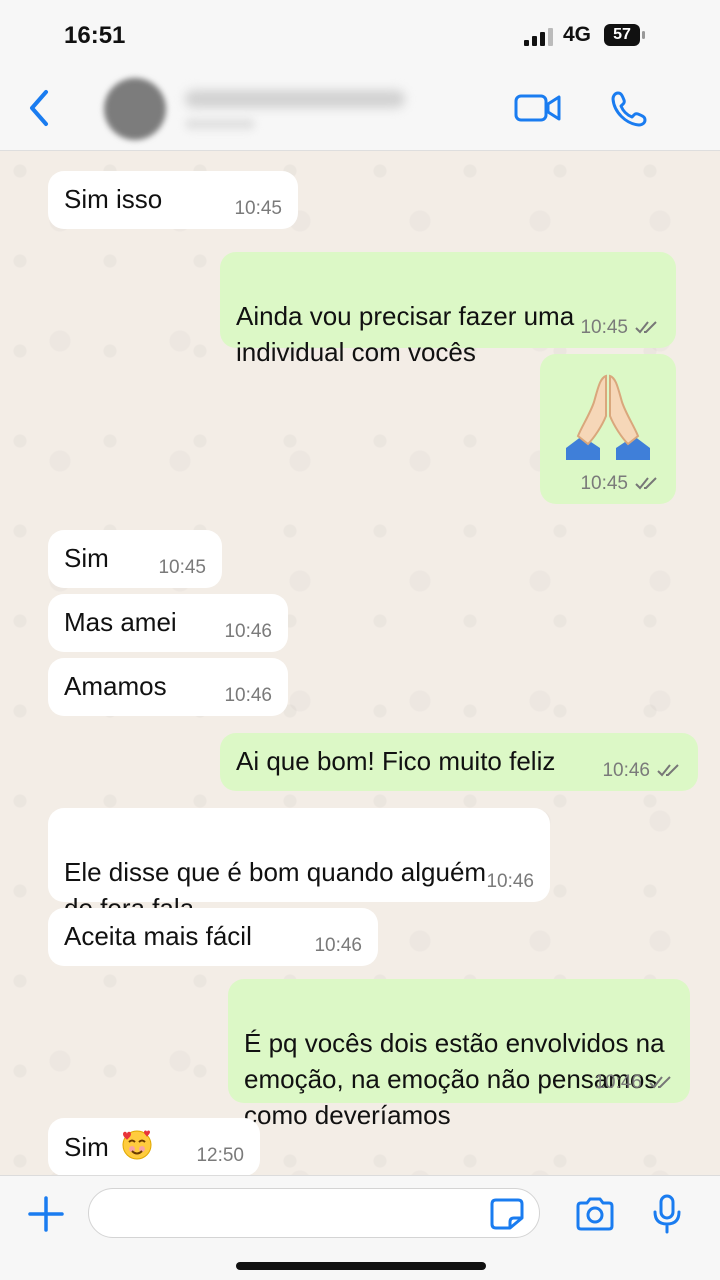 The image size is (720, 1280). What do you see at coordinates (314, 1213) in the screenshot?
I see `message-input` at bounding box center [314, 1213].